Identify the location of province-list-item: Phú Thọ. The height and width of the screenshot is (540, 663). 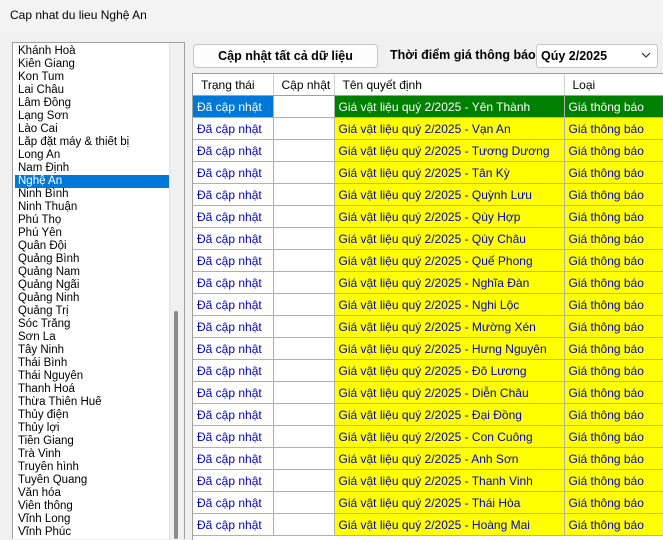
(92, 220).